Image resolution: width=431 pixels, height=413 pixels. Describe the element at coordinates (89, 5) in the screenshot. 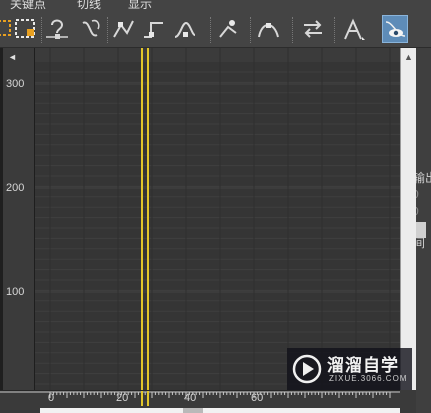

I see `menu-tangents: 切线` at that location.